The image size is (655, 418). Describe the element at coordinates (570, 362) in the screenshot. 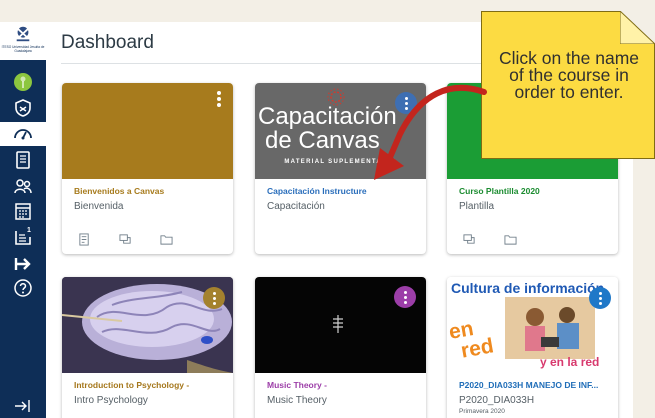

I see `card-image-tagline: y en la red` at that location.